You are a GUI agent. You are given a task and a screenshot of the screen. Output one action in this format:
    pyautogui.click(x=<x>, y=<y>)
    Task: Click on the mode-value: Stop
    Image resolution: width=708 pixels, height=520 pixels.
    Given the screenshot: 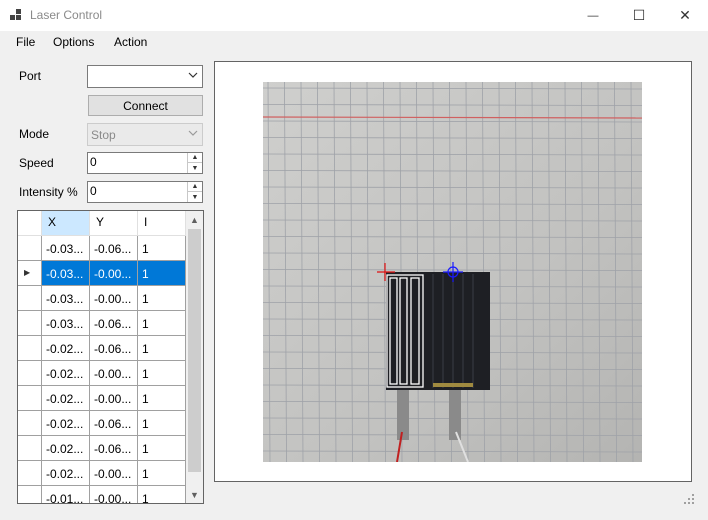 What is the action you would take?
    pyautogui.click(x=103, y=135)
    